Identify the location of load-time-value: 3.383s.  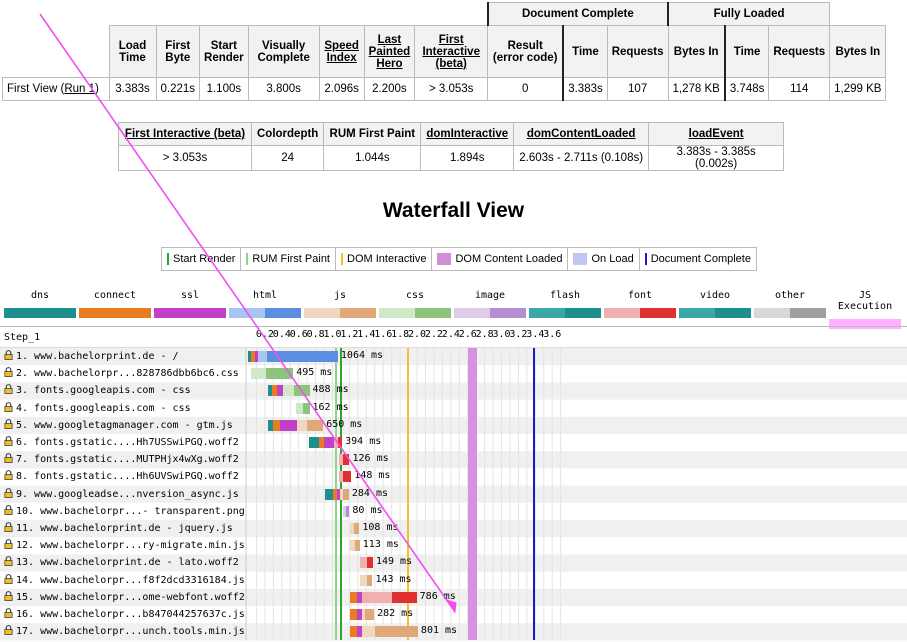
(132, 89).